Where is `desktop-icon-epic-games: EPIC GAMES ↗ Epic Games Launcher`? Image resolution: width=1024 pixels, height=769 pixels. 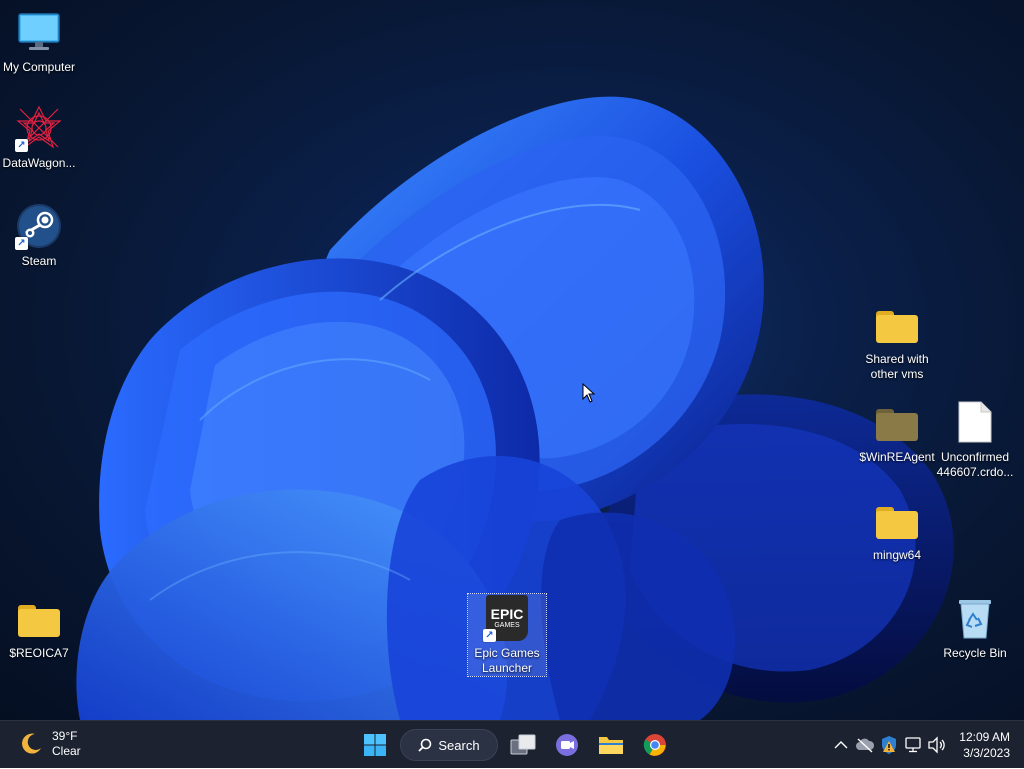
desktop-icon-epic-games: EPIC GAMES ↗ Epic Games Launcher is located at coordinates (507, 635).